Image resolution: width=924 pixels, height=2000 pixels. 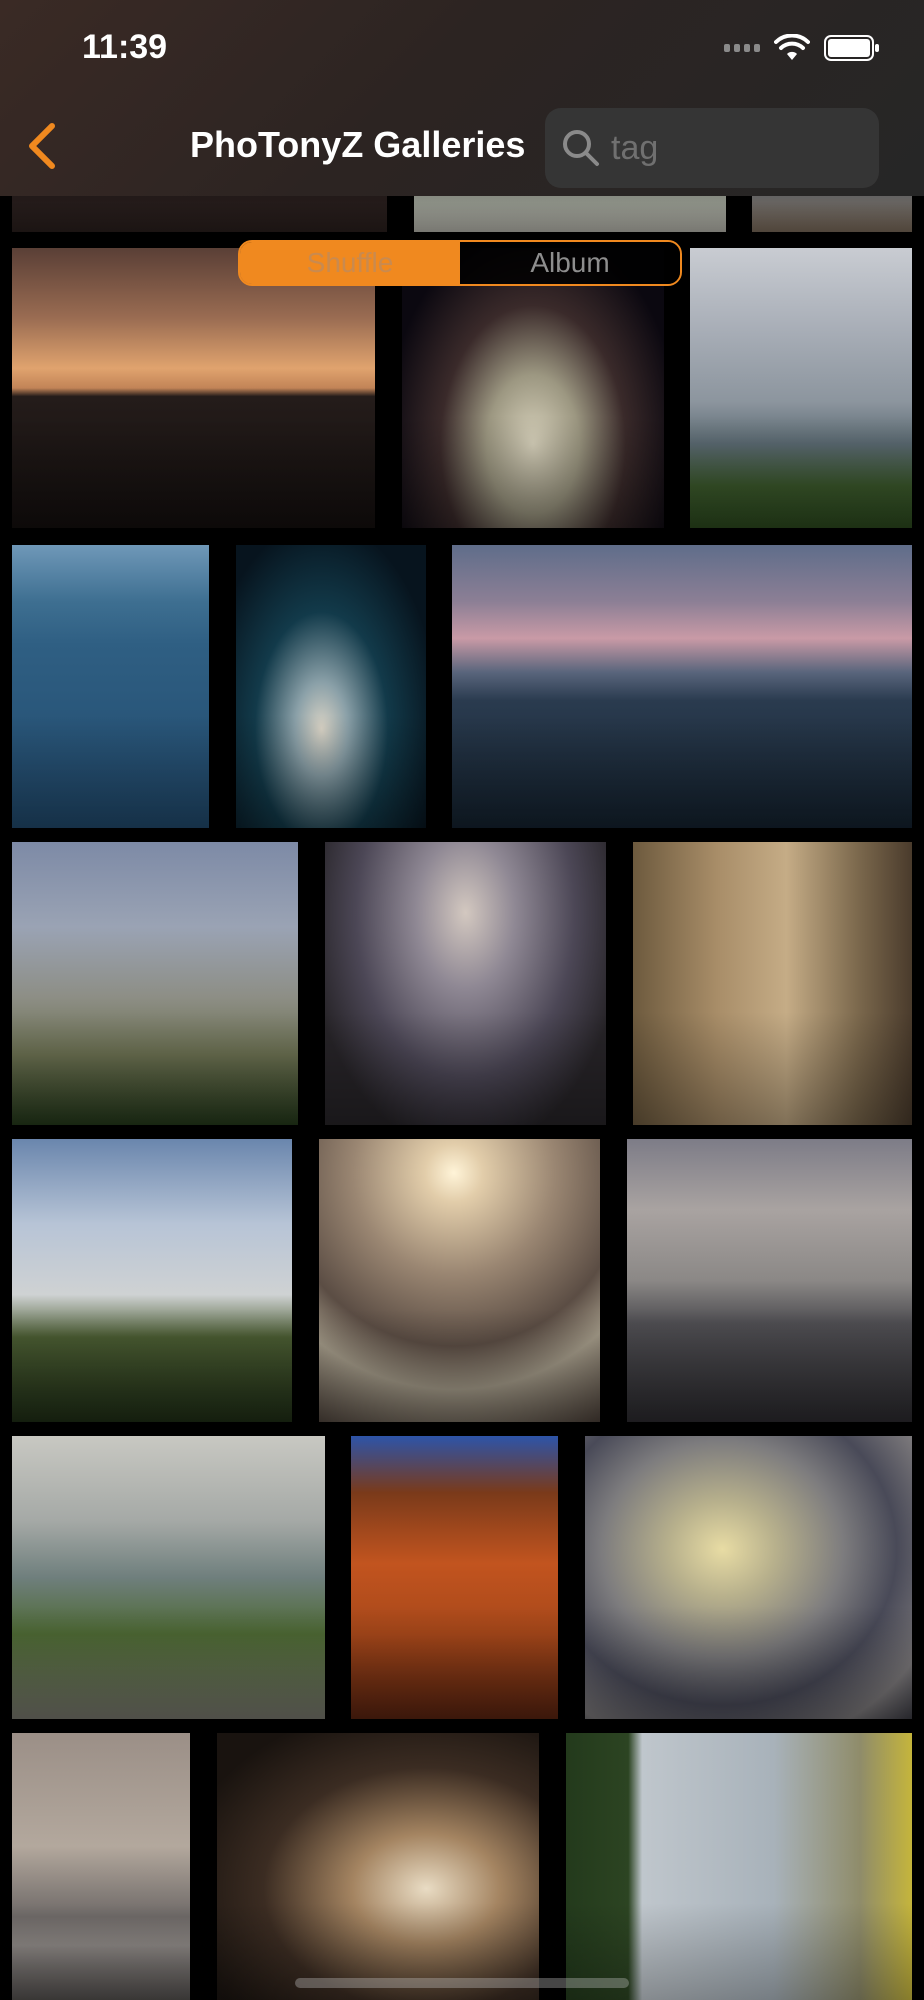 What do you see at coordinates (581, 148) in the screenshot?
I see `search-icon` at bounding box center [581, 148].